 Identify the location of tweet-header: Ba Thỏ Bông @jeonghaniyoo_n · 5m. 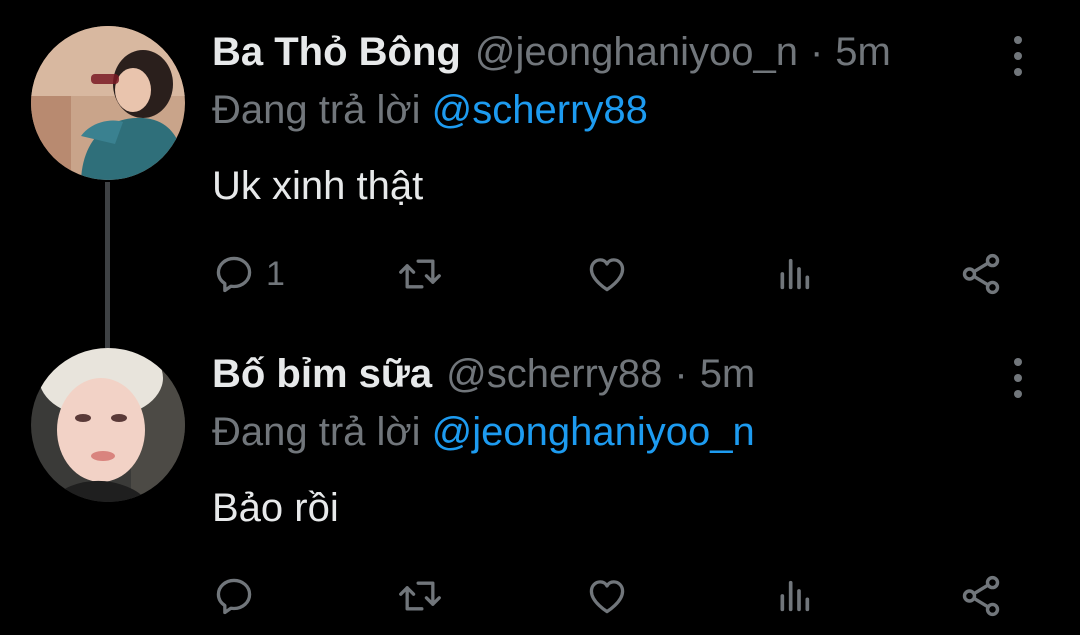
(551, 55).